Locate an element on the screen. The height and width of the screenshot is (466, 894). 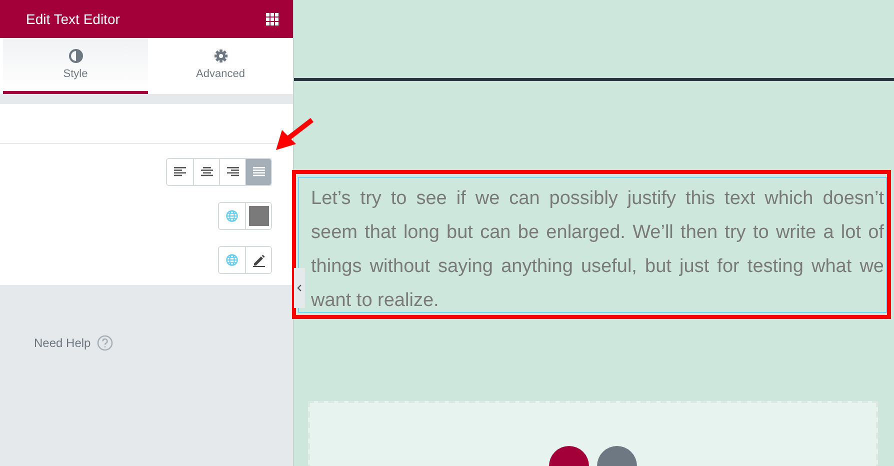
pencil-icon is located at coordinates (258, 260).